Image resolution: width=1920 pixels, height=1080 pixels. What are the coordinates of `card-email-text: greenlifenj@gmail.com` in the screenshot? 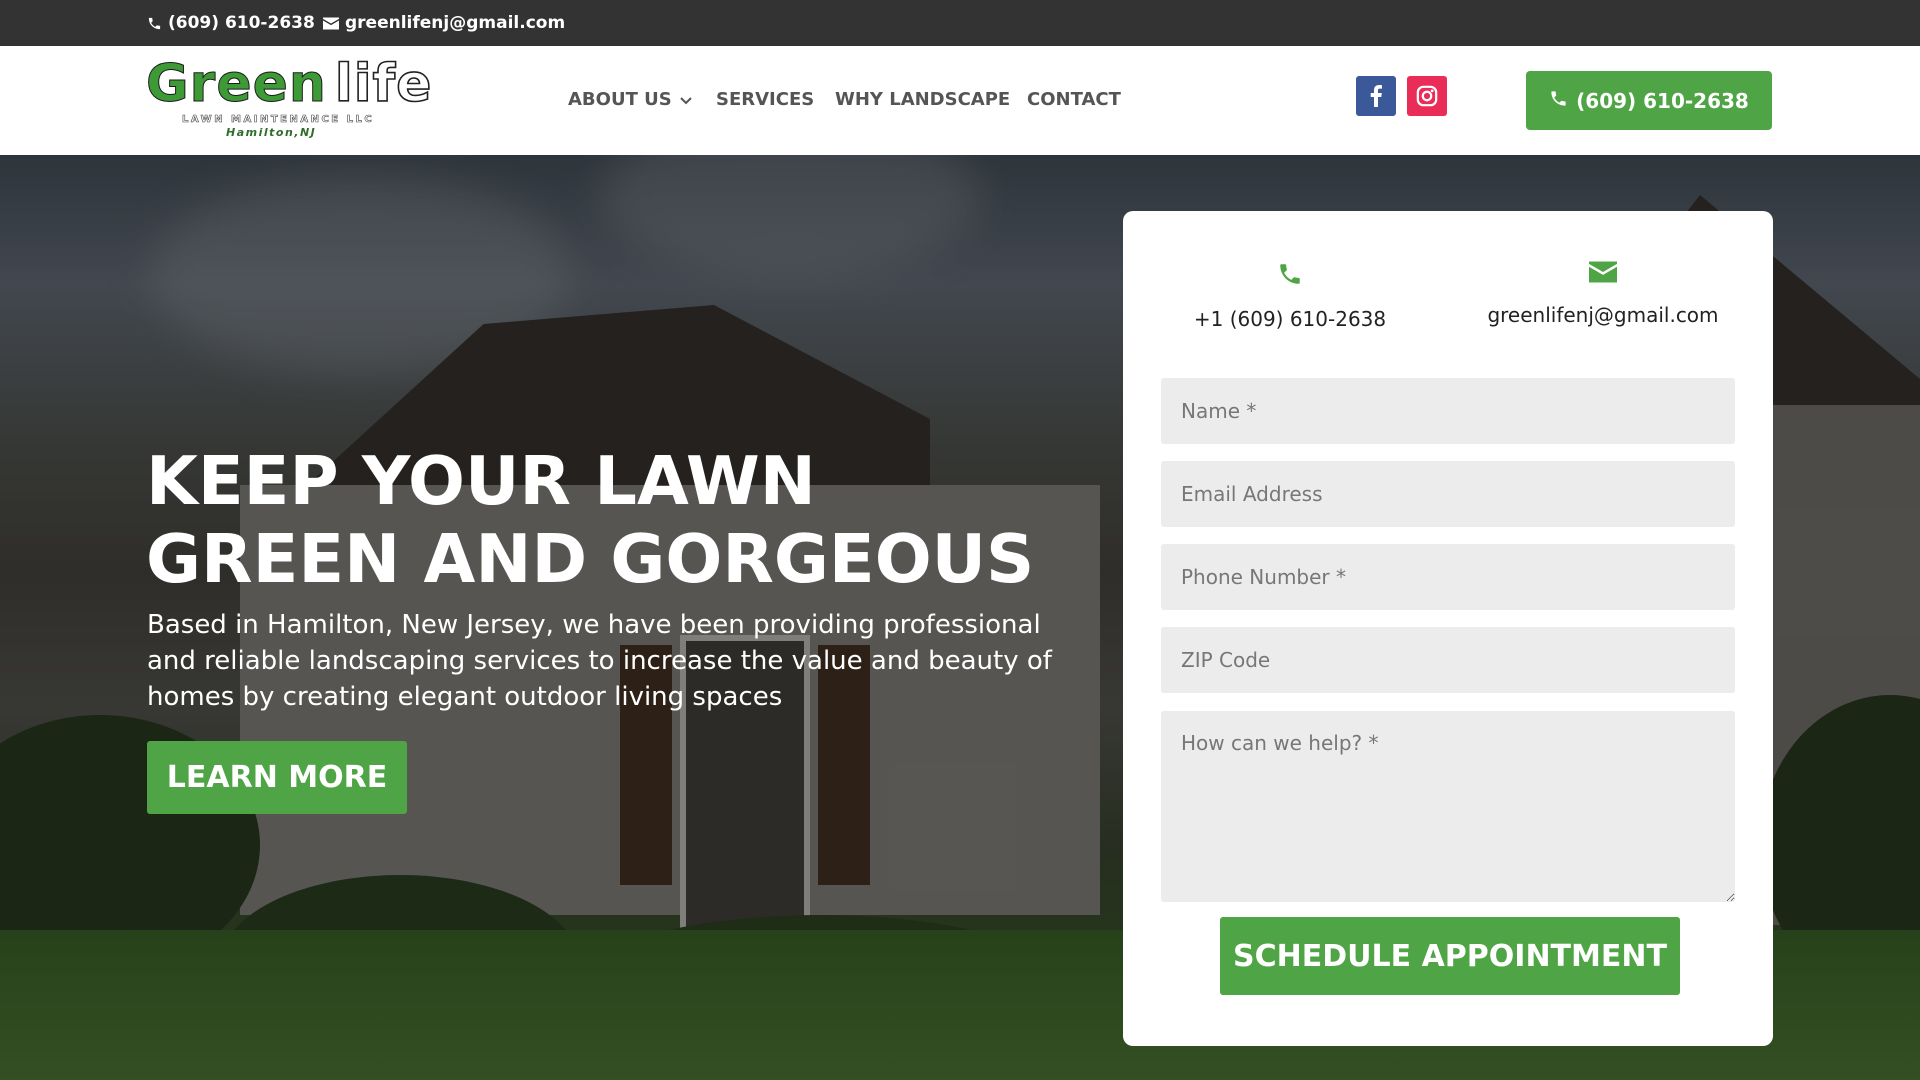 It's located at (1603, 315).